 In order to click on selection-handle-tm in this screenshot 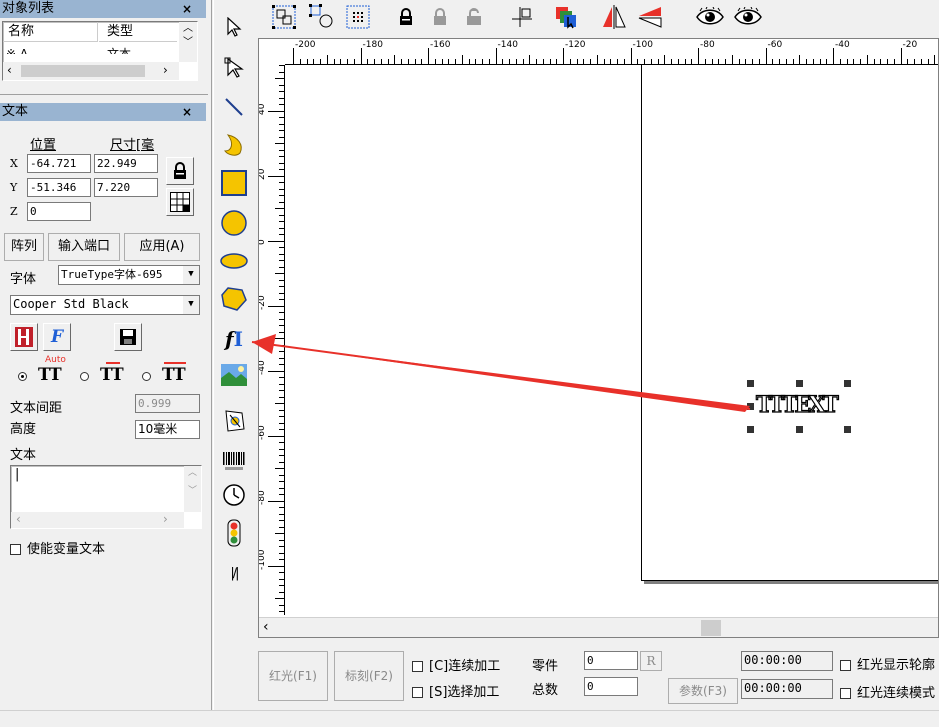, I will do `click(799, 383)`.